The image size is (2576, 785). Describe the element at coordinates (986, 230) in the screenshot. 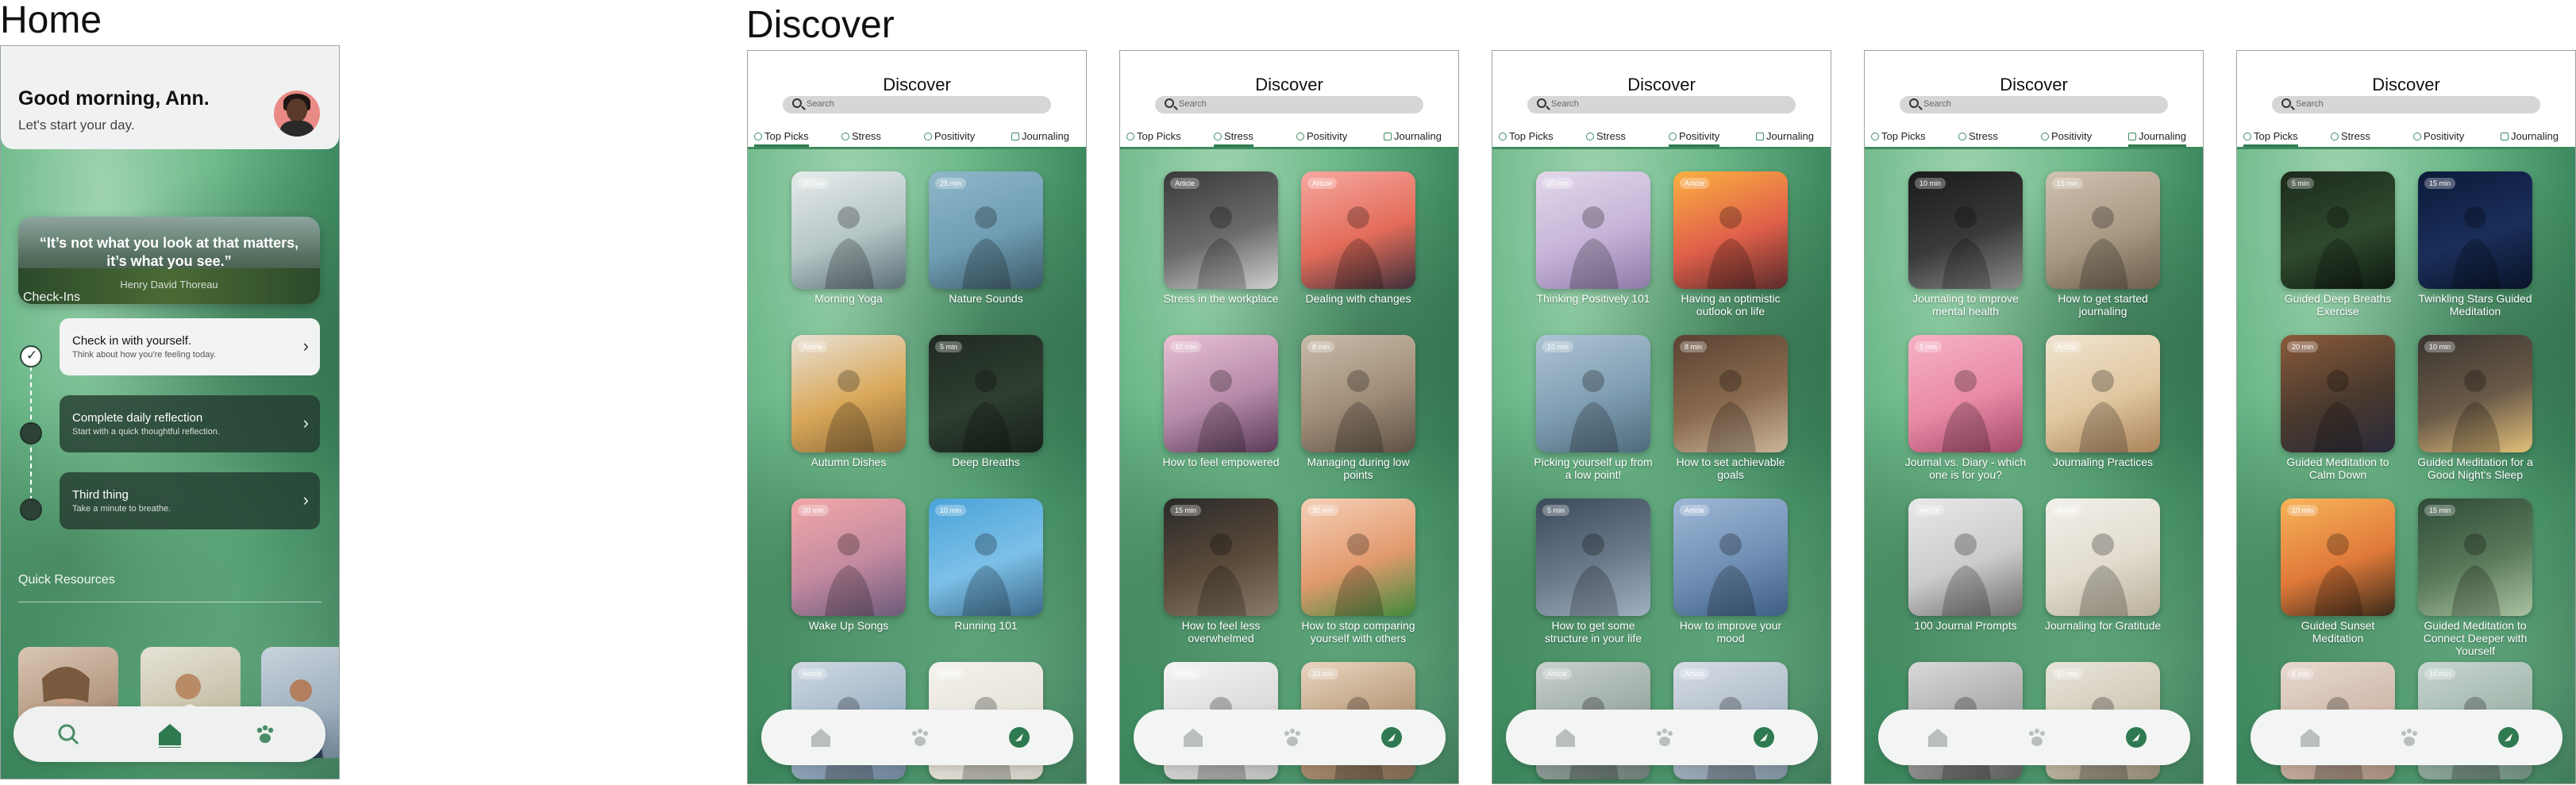

I see `content-tile: 25 min` at that location.